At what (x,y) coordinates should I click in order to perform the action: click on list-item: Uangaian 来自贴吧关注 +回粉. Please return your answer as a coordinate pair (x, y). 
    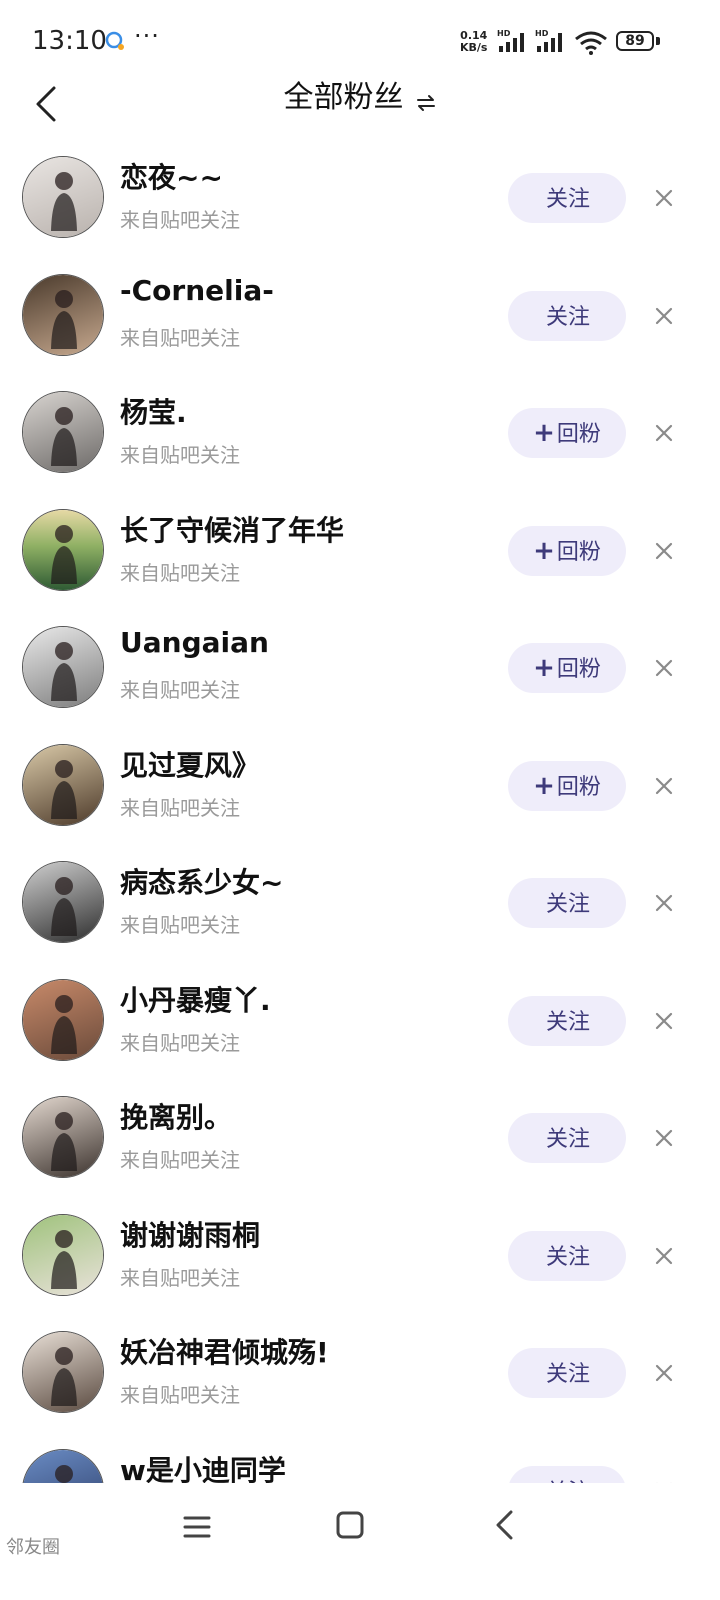
    Looking at the image, I should click on (360, 677).